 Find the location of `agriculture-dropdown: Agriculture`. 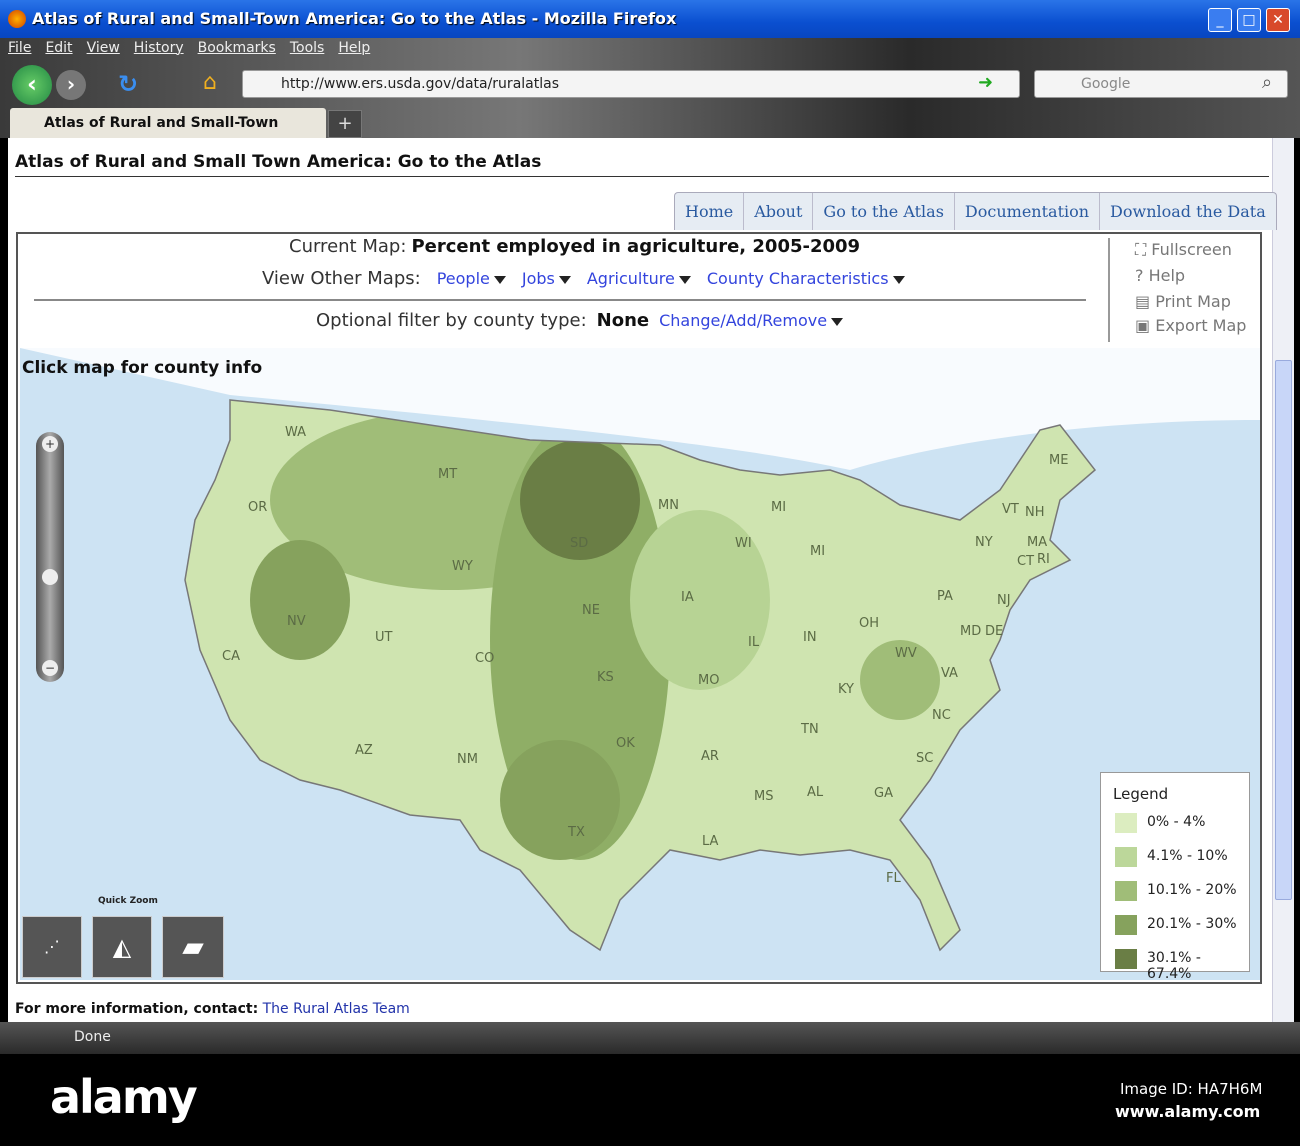

agriculture-dropdown: Agriculture is located at coordinates (639, 278).